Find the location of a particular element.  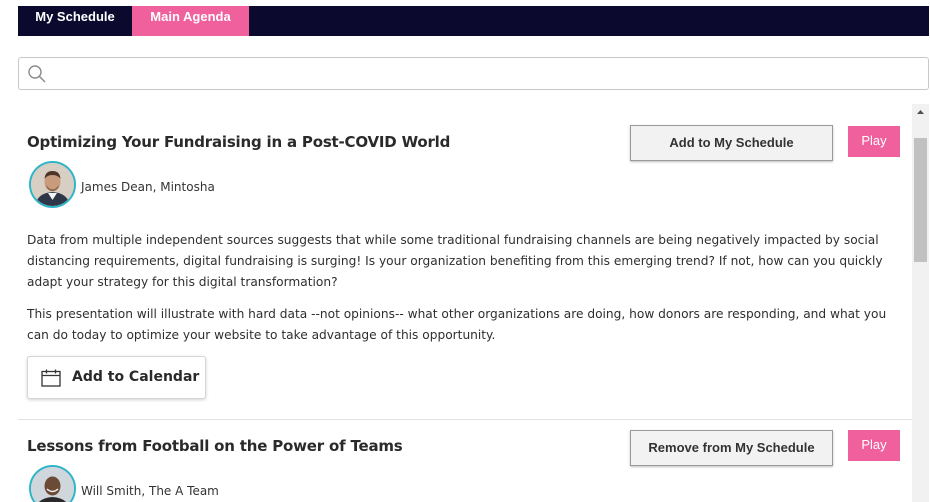

scrollbar-thumb is located at coordinates (920, 200).